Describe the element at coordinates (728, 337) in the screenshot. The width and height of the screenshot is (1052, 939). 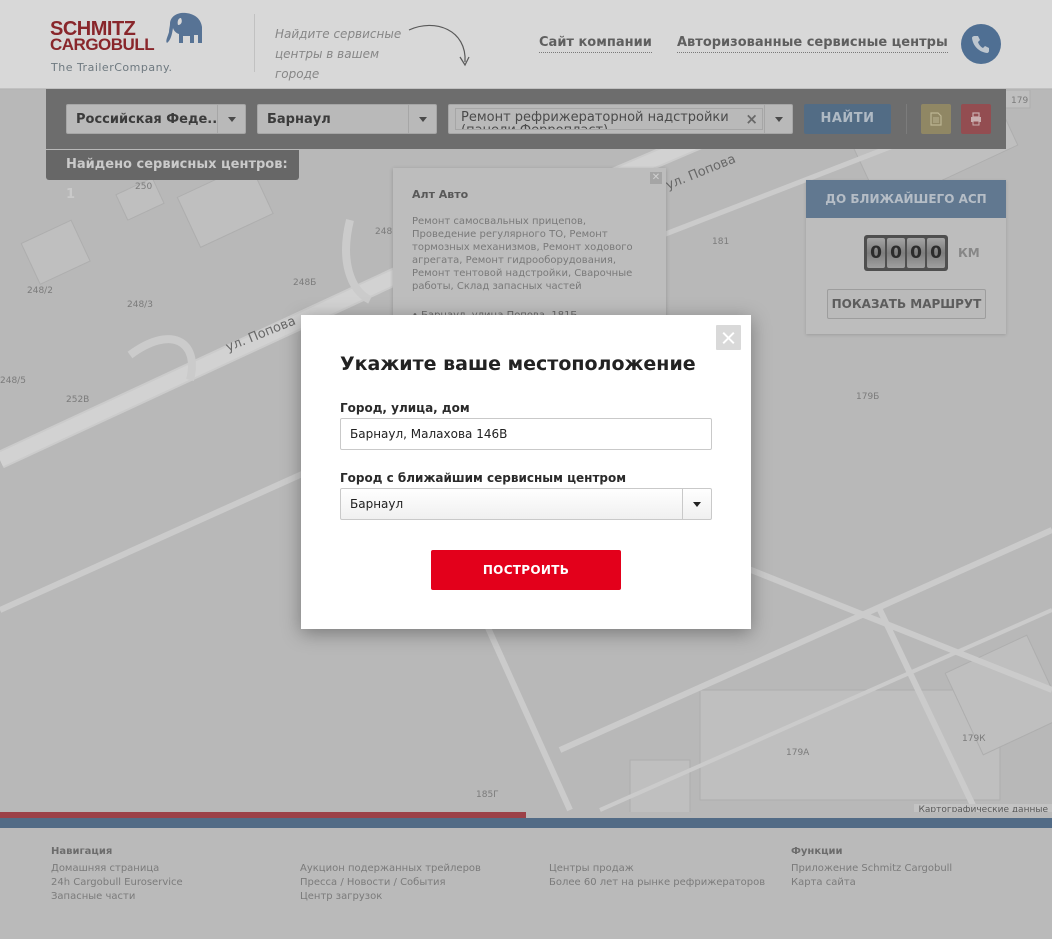
I see `close-icon` at that location.